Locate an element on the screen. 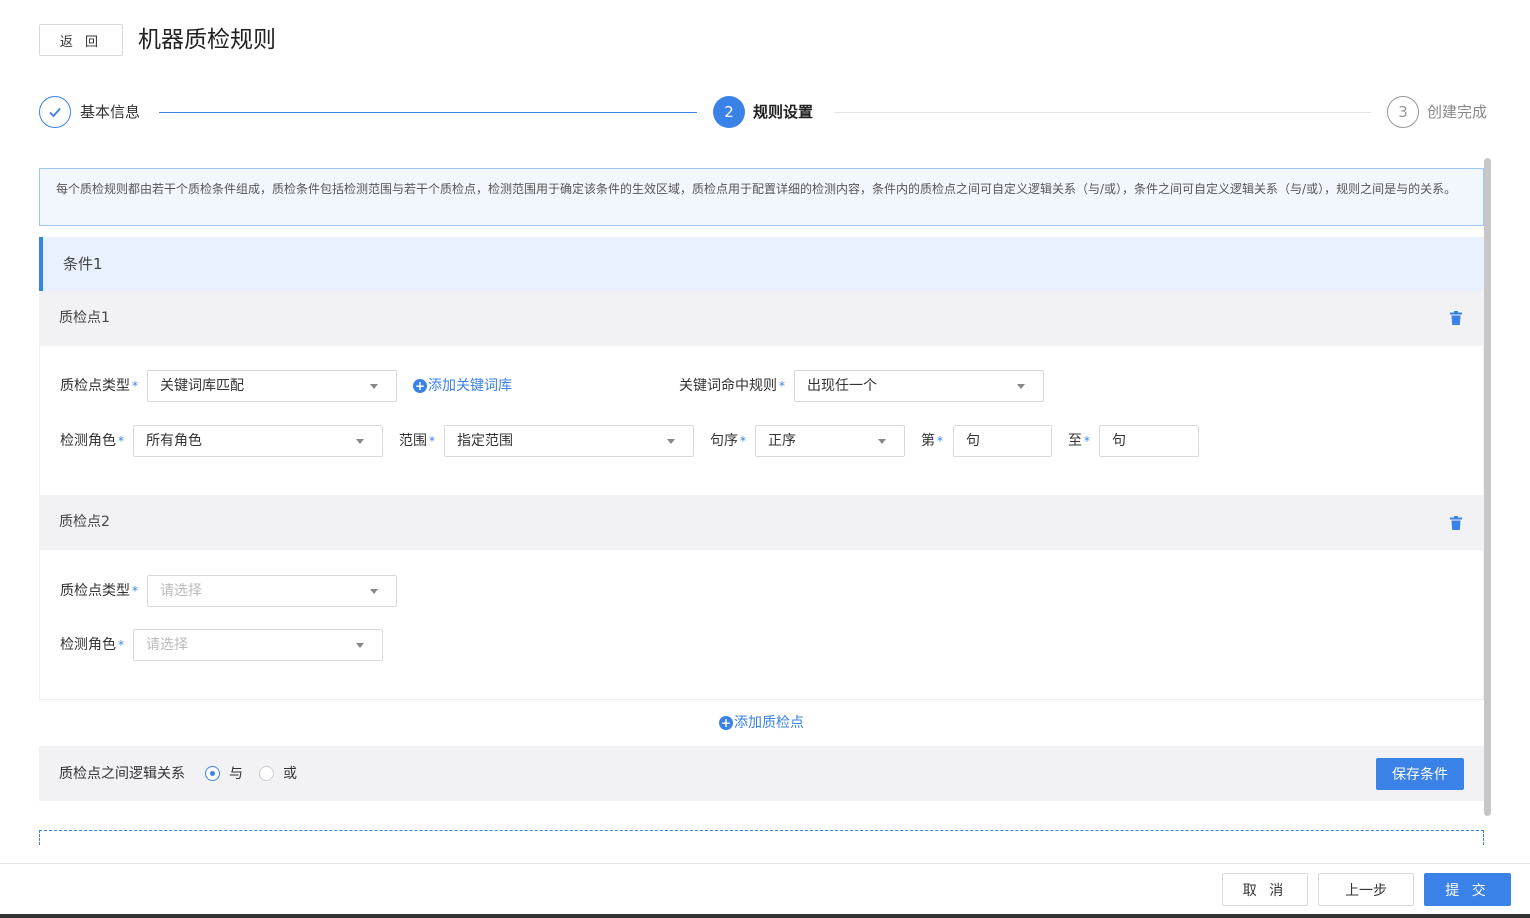 This screenshot has width=1530, height=918. cancel-button: 取 消 is located at coordinates (1265, 889).